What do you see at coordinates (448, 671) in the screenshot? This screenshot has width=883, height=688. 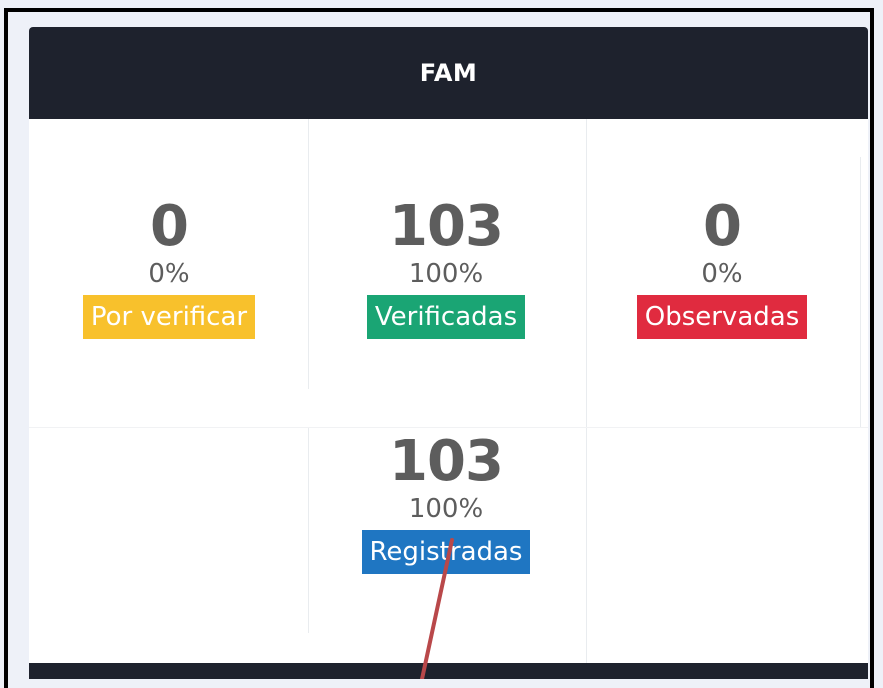 I see `card-footer-bar` at bounding box center [448, 671].